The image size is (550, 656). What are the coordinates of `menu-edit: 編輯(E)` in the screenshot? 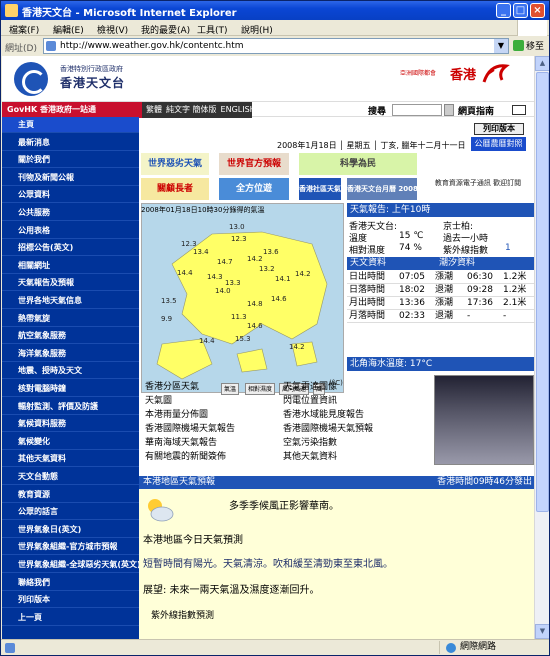 It's located at (68, 29).